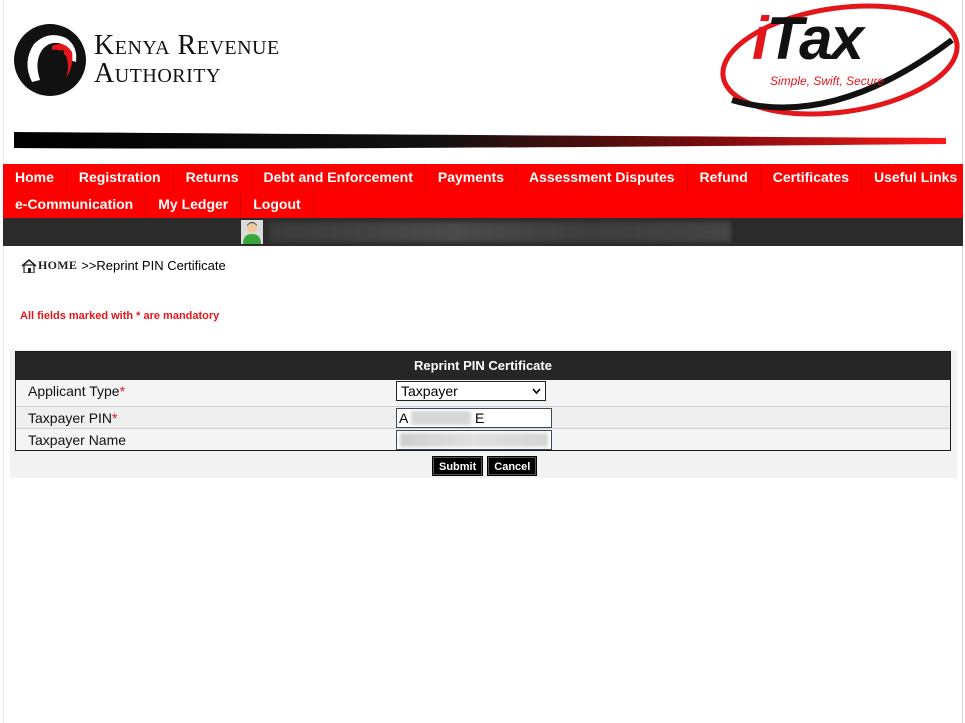 This screenshot has height=723, width=965. I want to click on itax-brand-i: i, so click(760, 38).